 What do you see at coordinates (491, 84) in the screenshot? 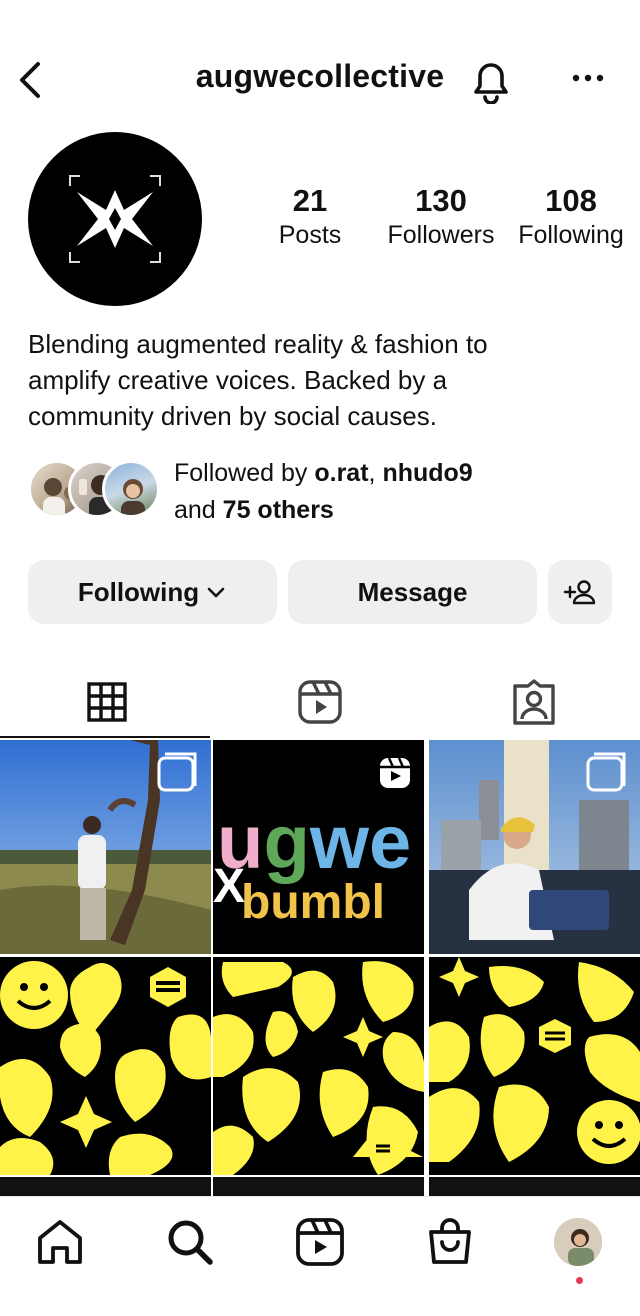
I see `bell-icon` at bounding box center [491, 84].